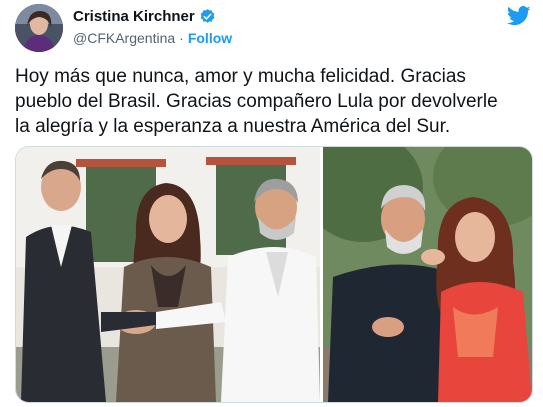 This screenshot has height=407, width=543. Describe the element at coordinates (207, 16) in the screenshot. I see `verified-badge-icon` at that location.